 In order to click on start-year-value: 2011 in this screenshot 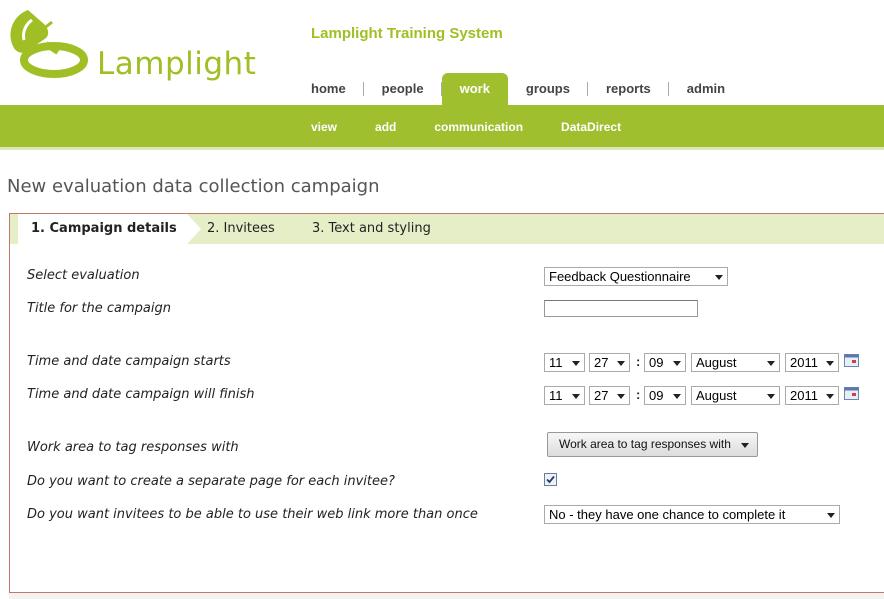, I will do `click(804, 362)`.